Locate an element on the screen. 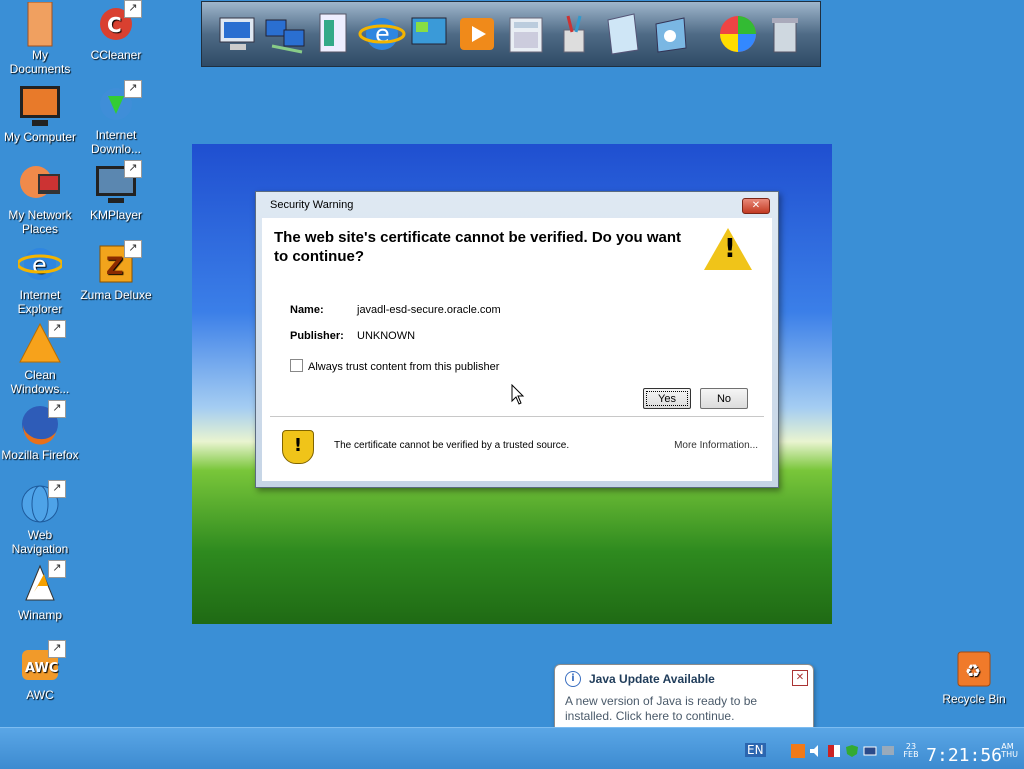  desktop-icon-kmplayer: ↗ KMPlayer is located at coordinates (116, 191).